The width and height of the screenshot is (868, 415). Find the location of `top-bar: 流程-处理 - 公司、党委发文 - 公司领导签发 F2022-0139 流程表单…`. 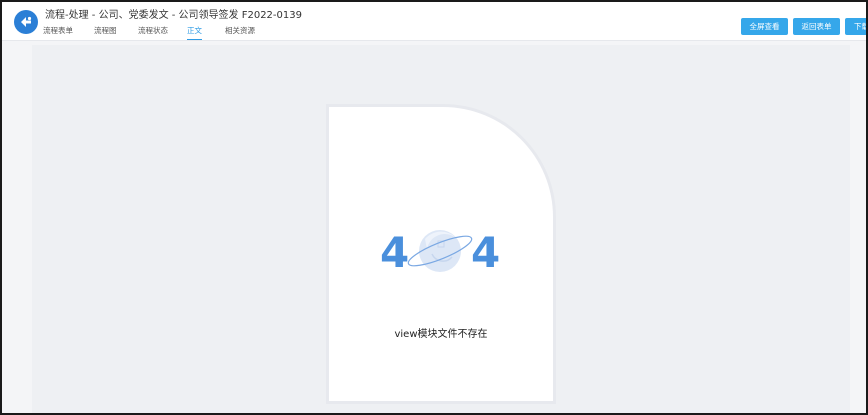

top-bar: 流程-处理 - 公司、党委发文 - 公司领导签发 F2022-0139 流程表单… is located at coordinates (434, 21).